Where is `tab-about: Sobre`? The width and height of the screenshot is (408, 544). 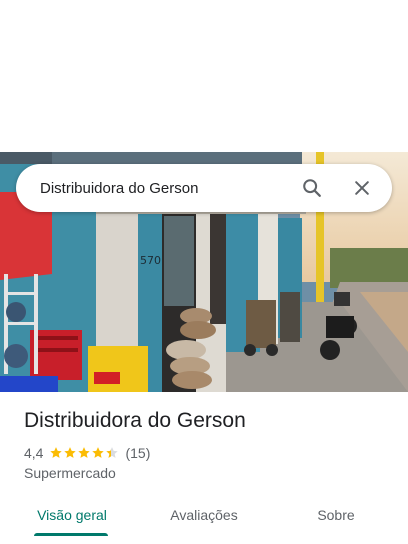
tab-about: Sobre is located at coordinates (336, 515).